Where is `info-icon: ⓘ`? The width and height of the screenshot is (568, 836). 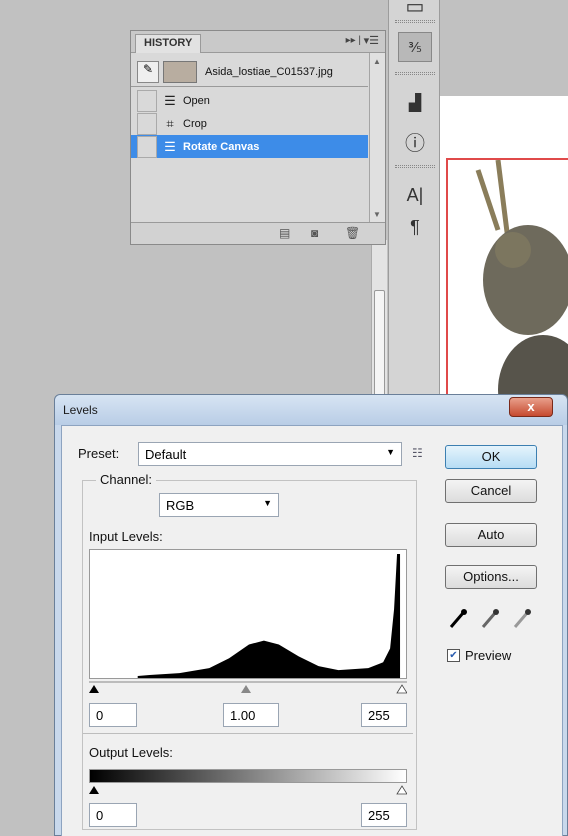 info-icon: ⓘ is located at coordinates (415, 141).